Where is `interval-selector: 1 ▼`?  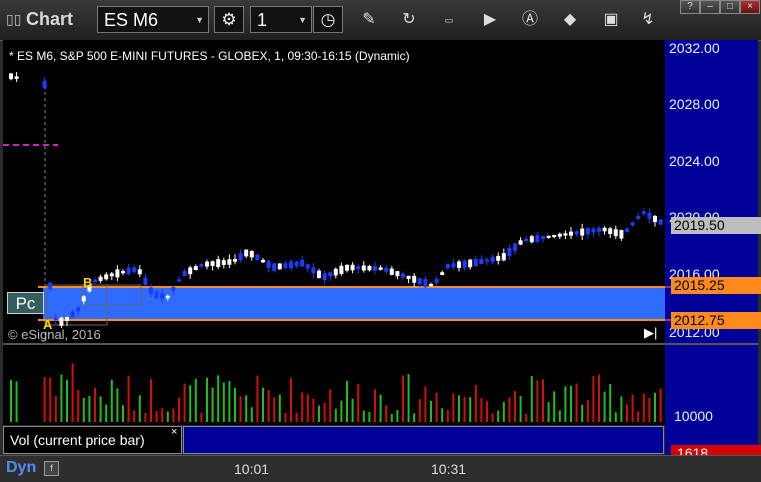
interval-selector: 1 ▼ is located at coordinates (281, 19).